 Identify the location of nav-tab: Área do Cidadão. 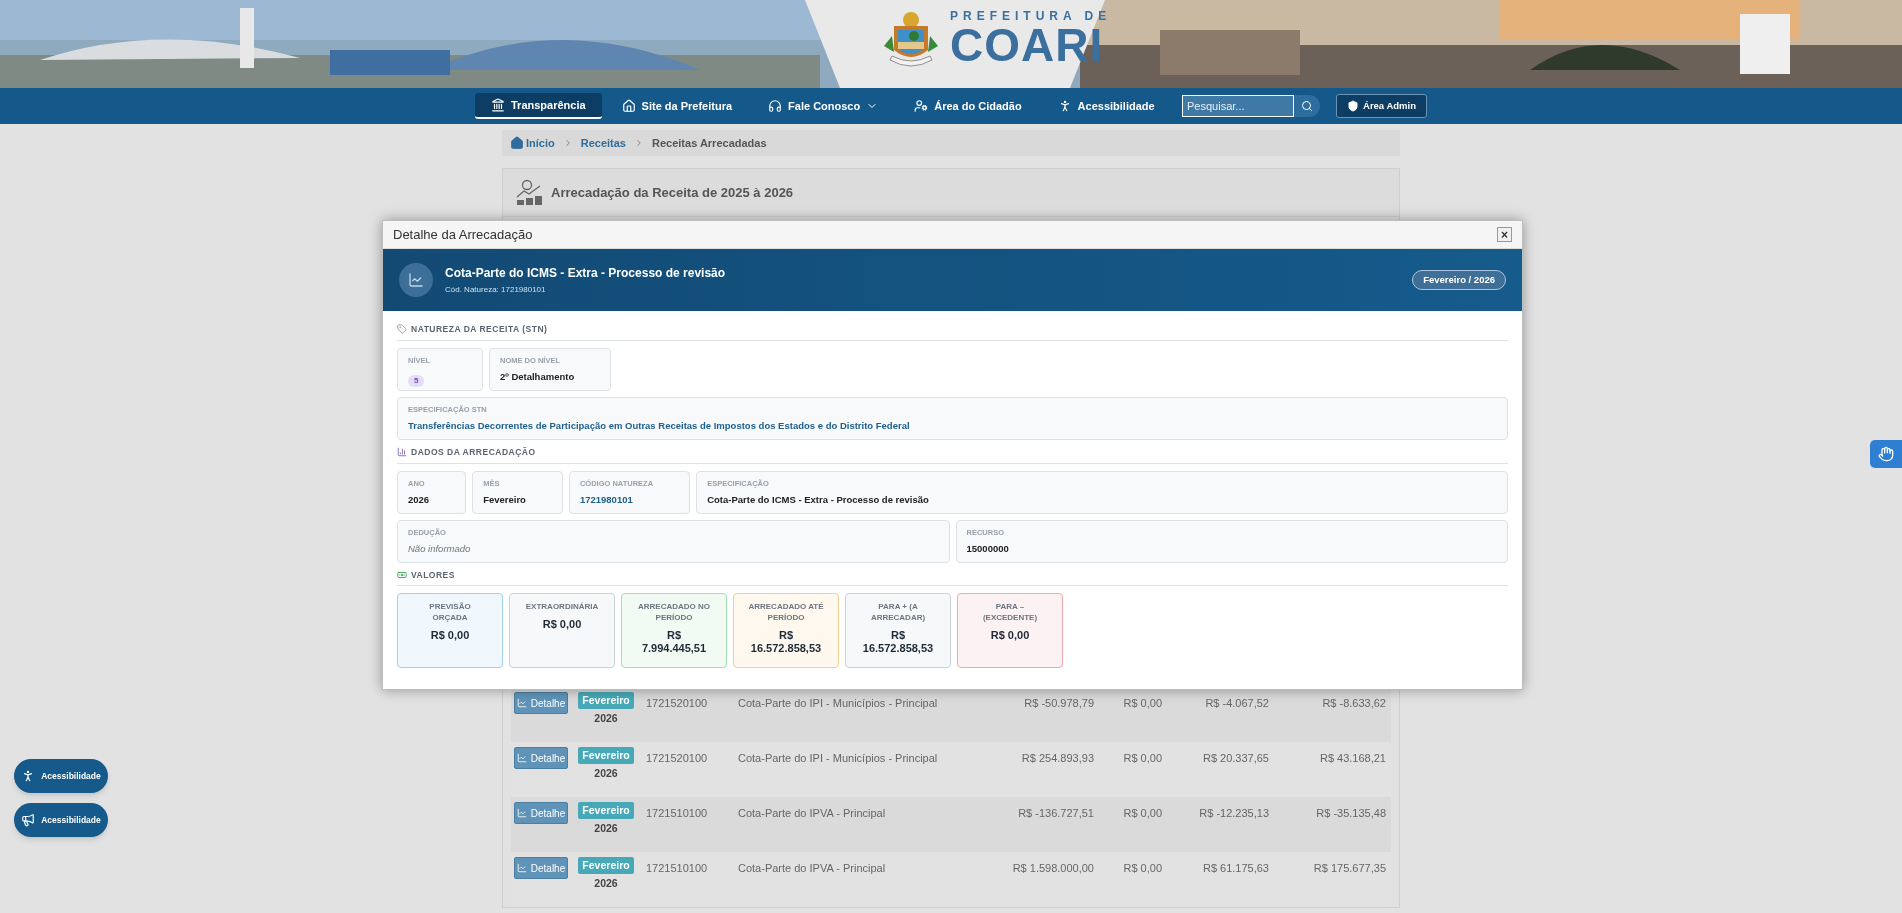
(968, 106).